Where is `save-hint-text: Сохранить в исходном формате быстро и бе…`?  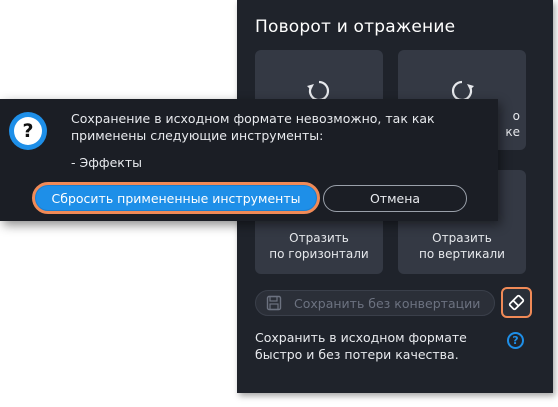
save-hint-text: Сохранить в исходном формате быстро и бе… is located at coordinates (361, 346).